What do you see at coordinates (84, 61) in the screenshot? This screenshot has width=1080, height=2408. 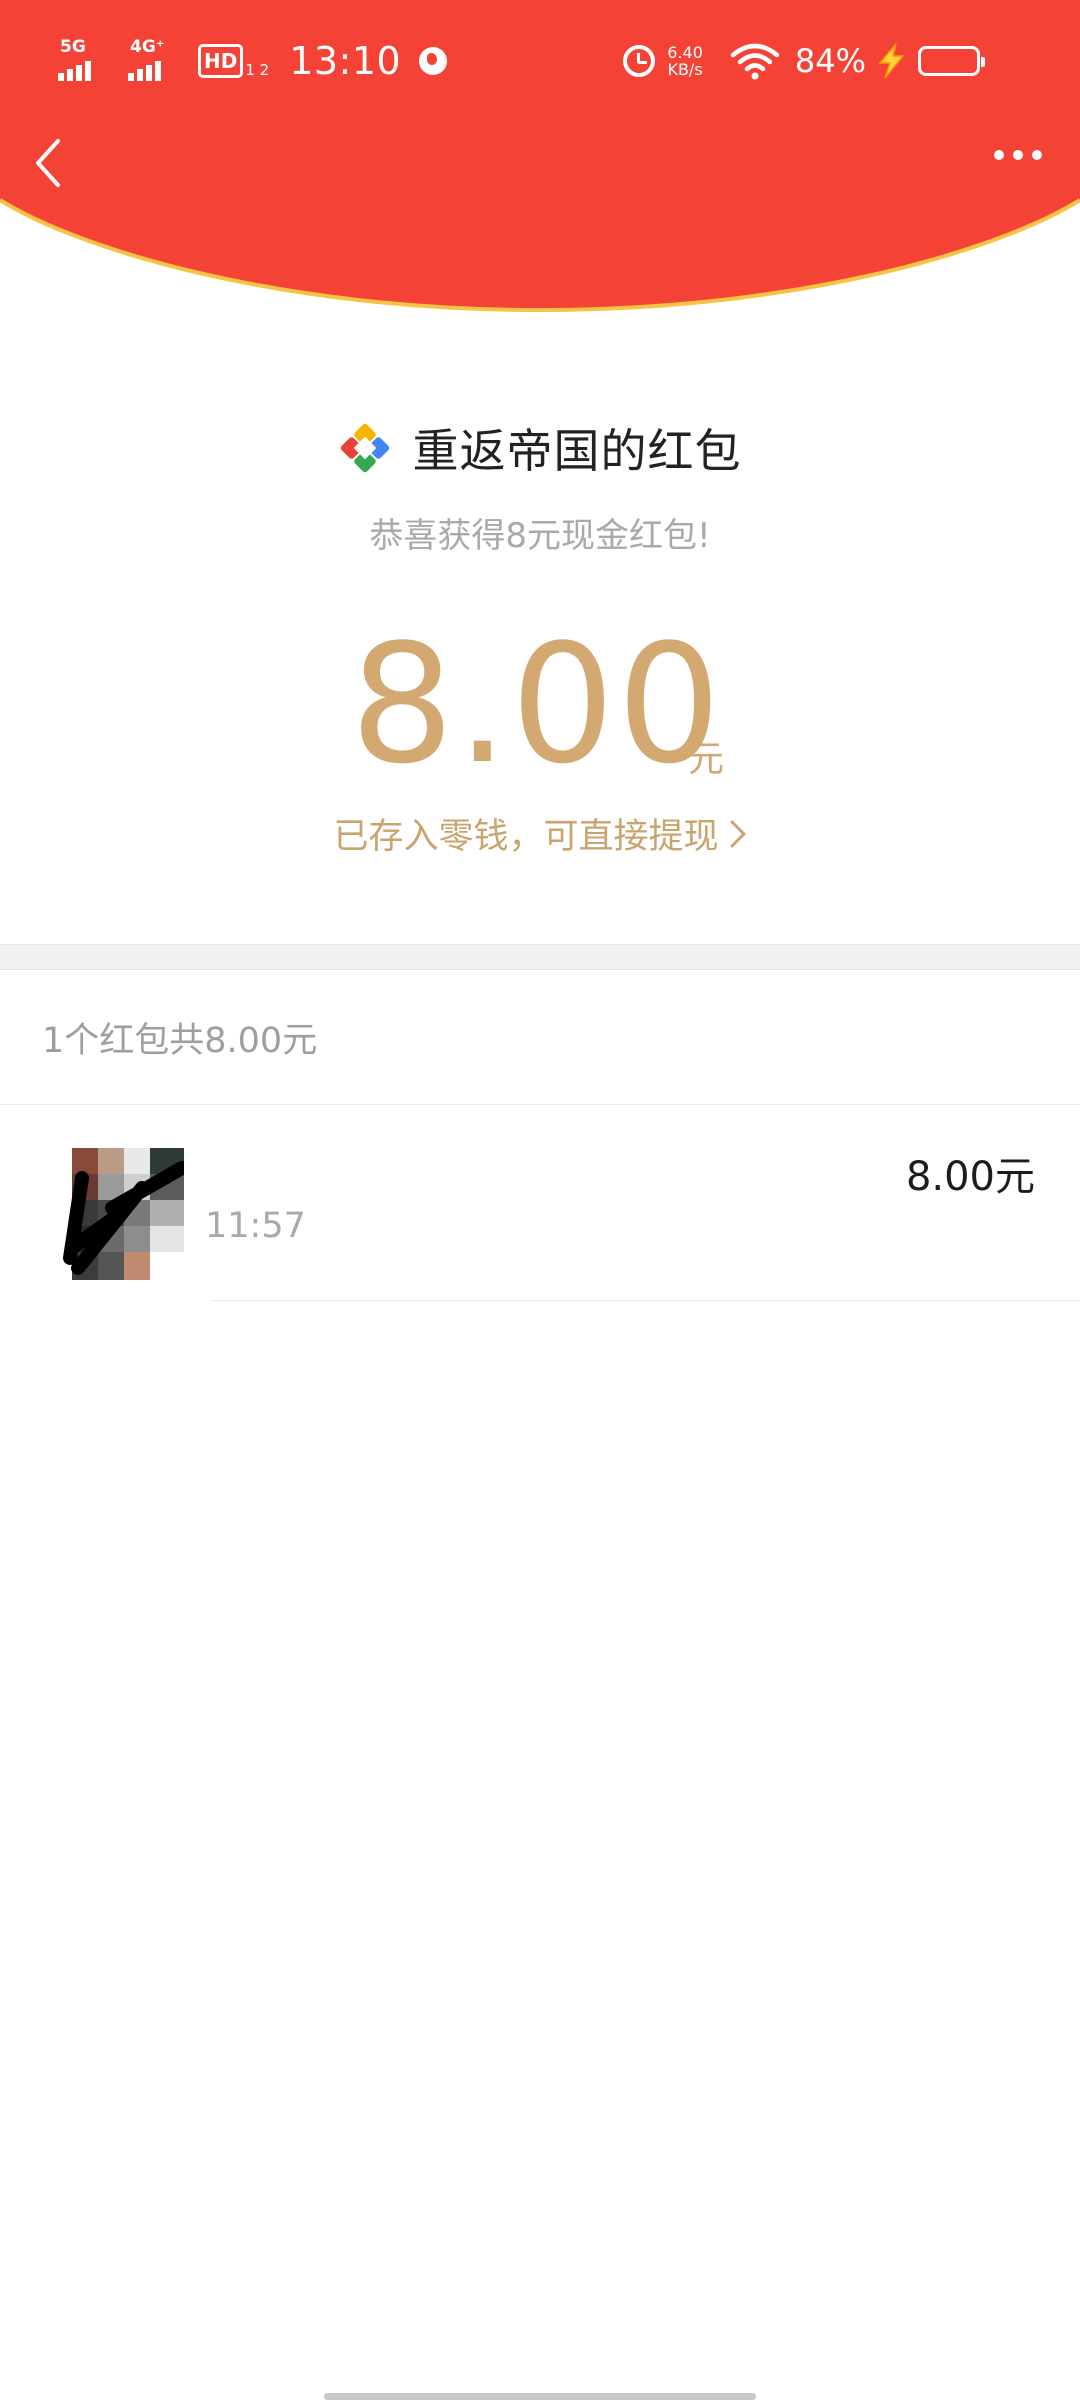 I see `signal-5g-icon: 5G` at bounding box center [84, 61].